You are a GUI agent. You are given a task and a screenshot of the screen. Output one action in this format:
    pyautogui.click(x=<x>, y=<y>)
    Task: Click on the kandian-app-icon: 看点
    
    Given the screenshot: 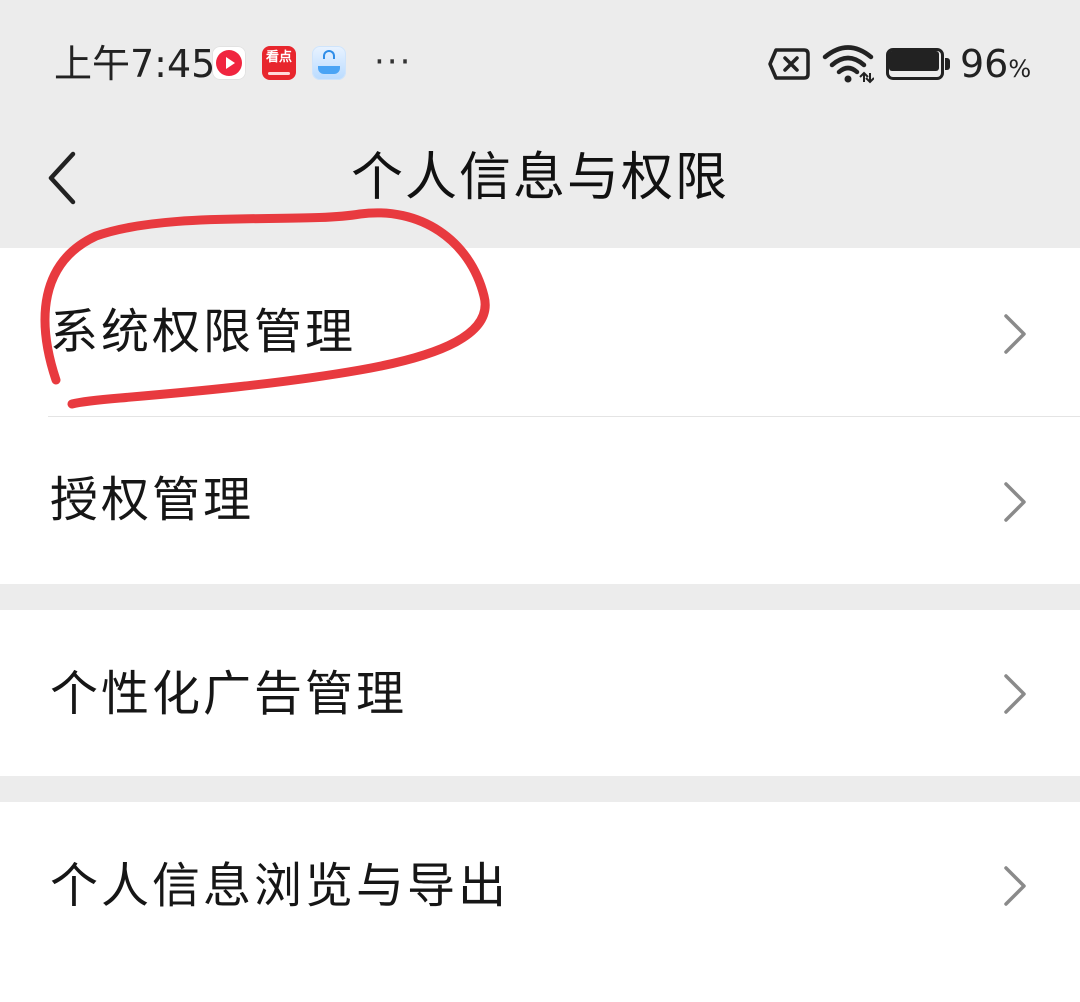 What is the action you would take?
    pyautogui.click(x=279, y=63)
    